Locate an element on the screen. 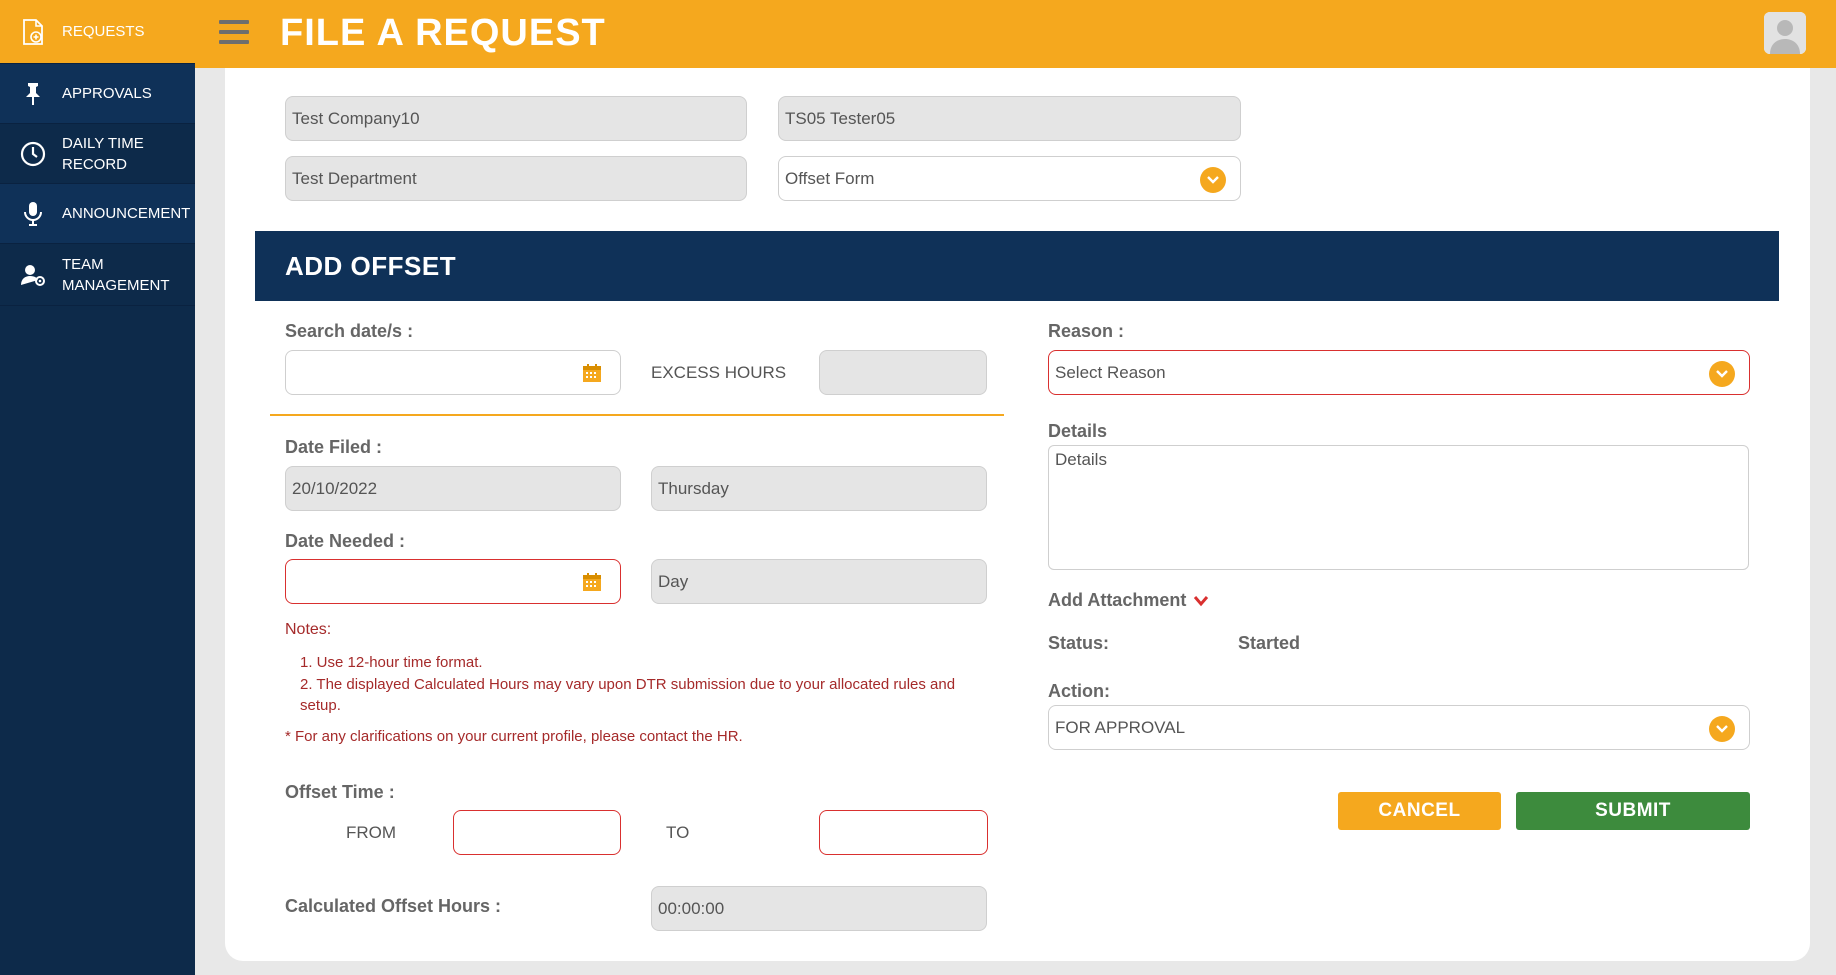 The width and height of the screenshot is (1836, 975). reason-label: Reason : is located at coordinates (1086, 331).